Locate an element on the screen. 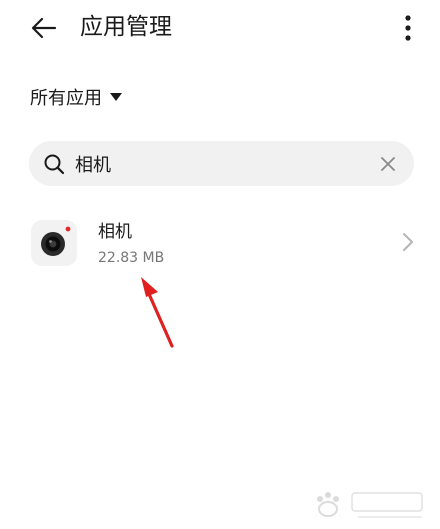 This screenshot has height=529, width=440. chevron-right-icon is located at coordinates (408, 242).